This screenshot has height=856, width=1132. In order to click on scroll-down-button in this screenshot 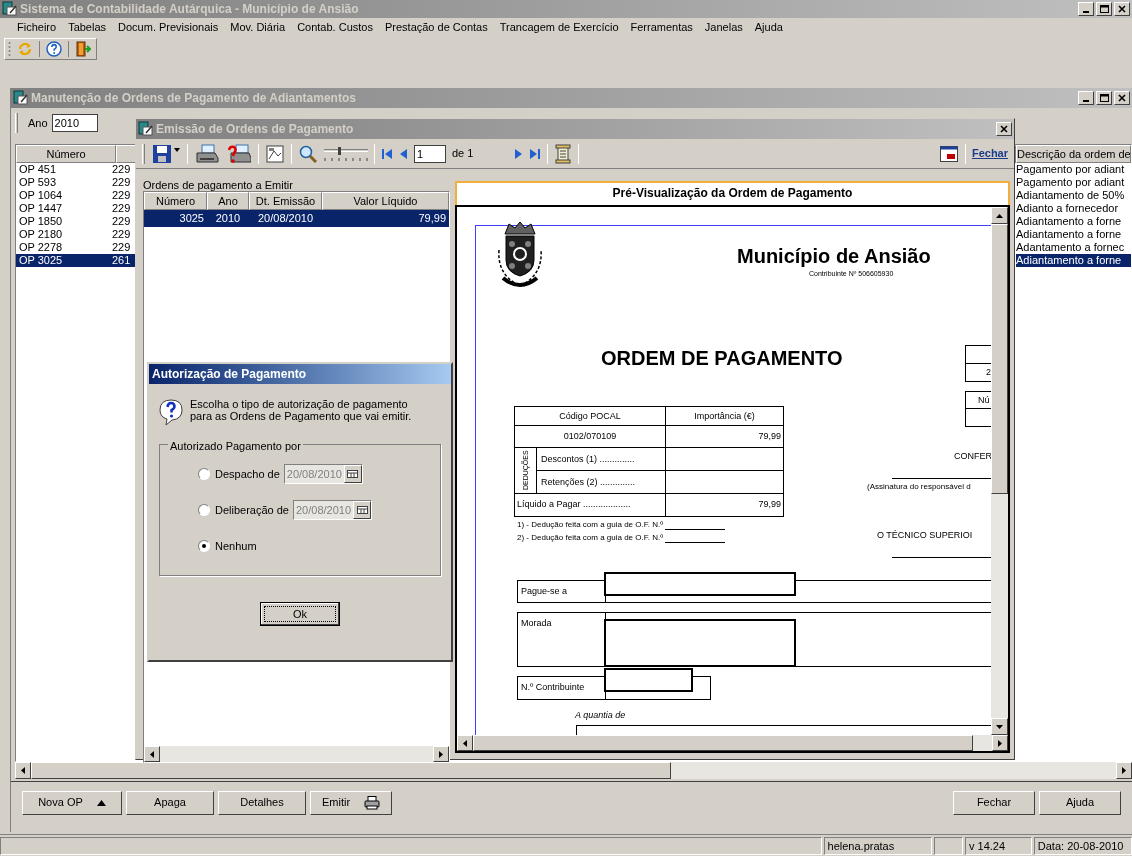, I will do `click(999, 726)`.